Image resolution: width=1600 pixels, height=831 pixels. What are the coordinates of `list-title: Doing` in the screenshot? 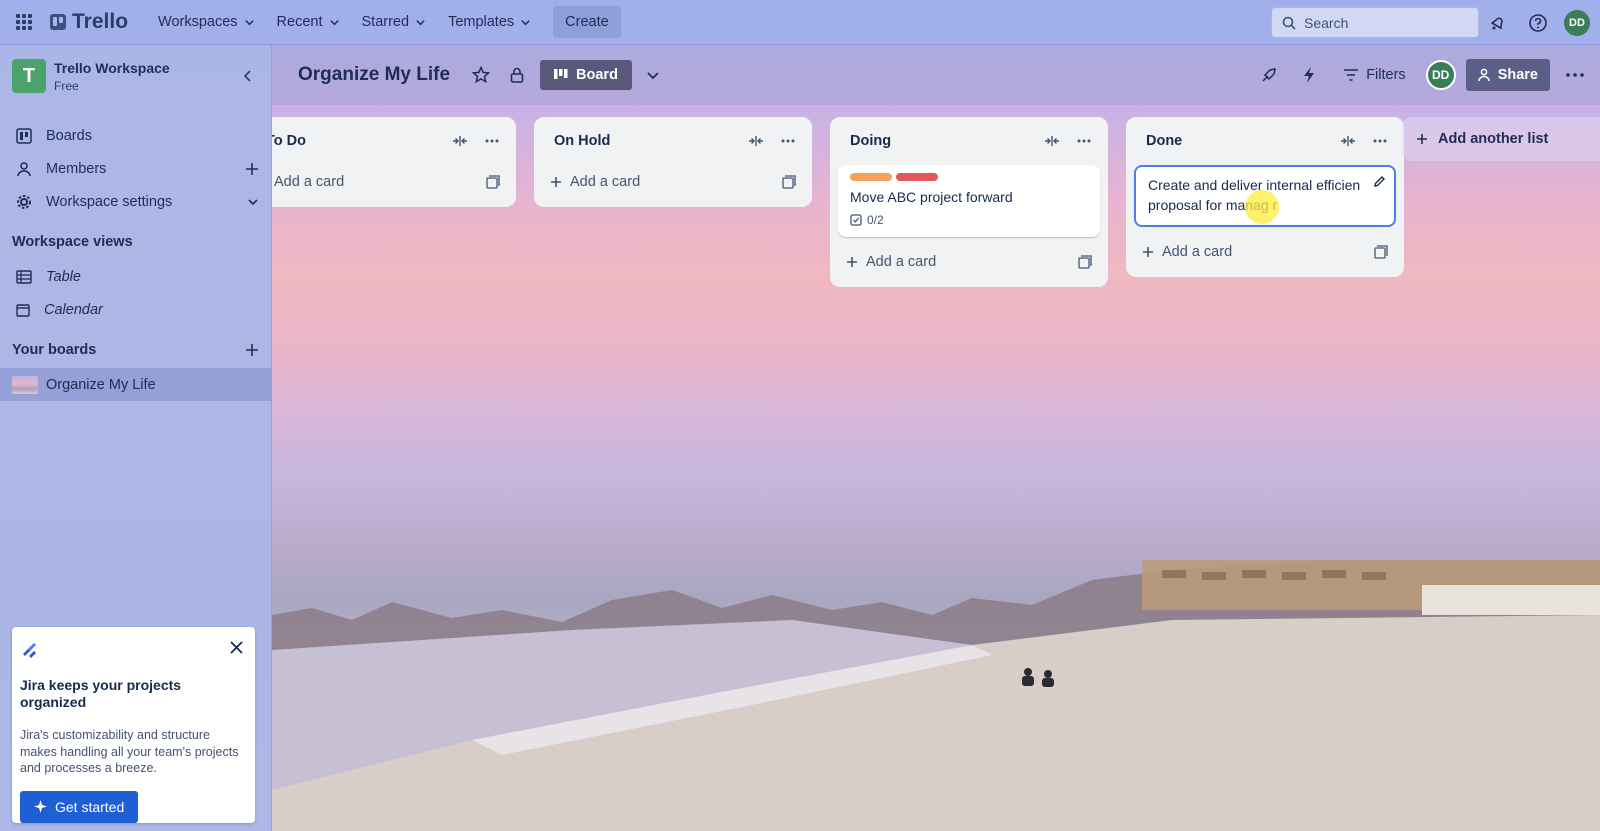 It's located at (870, 141).